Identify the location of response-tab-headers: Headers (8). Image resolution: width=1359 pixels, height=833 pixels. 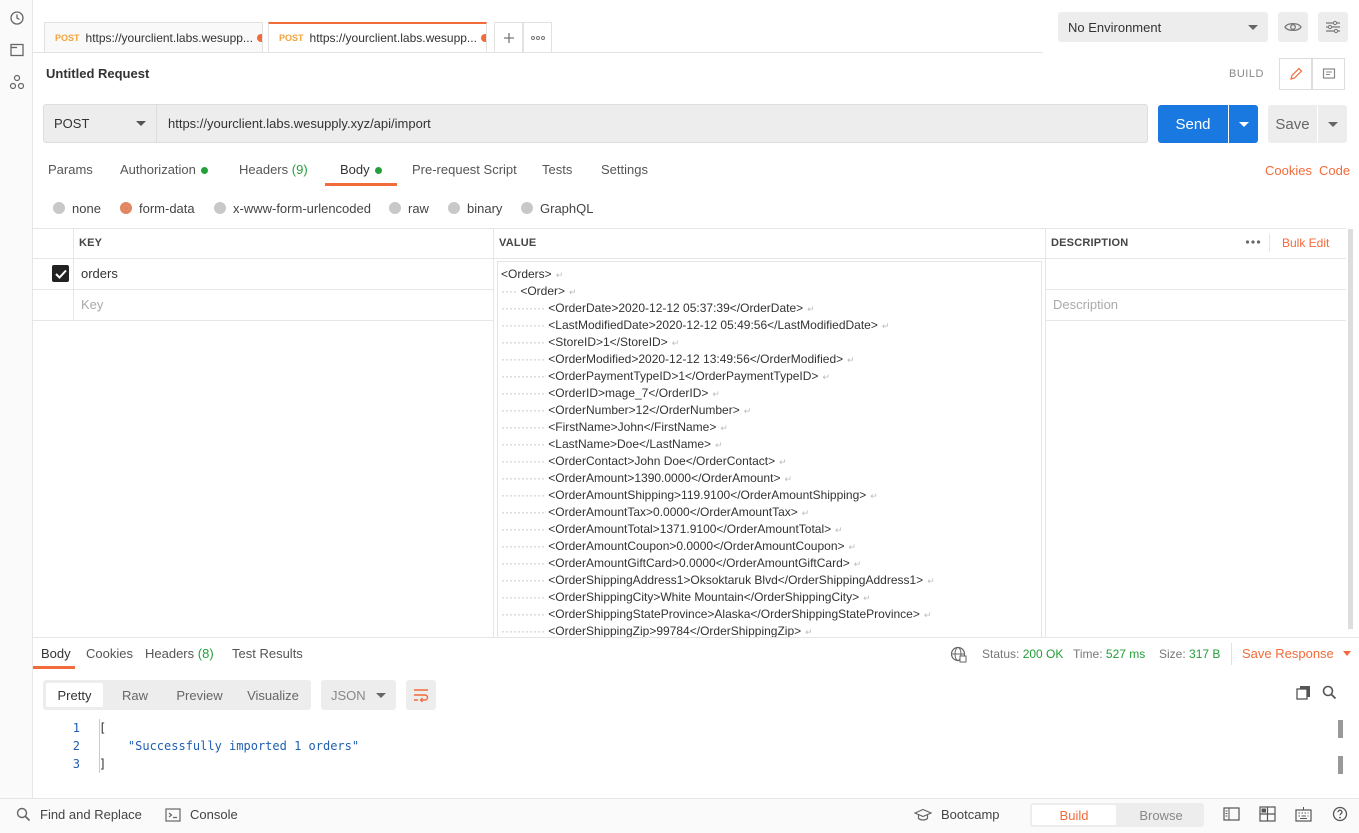
(179, 653).